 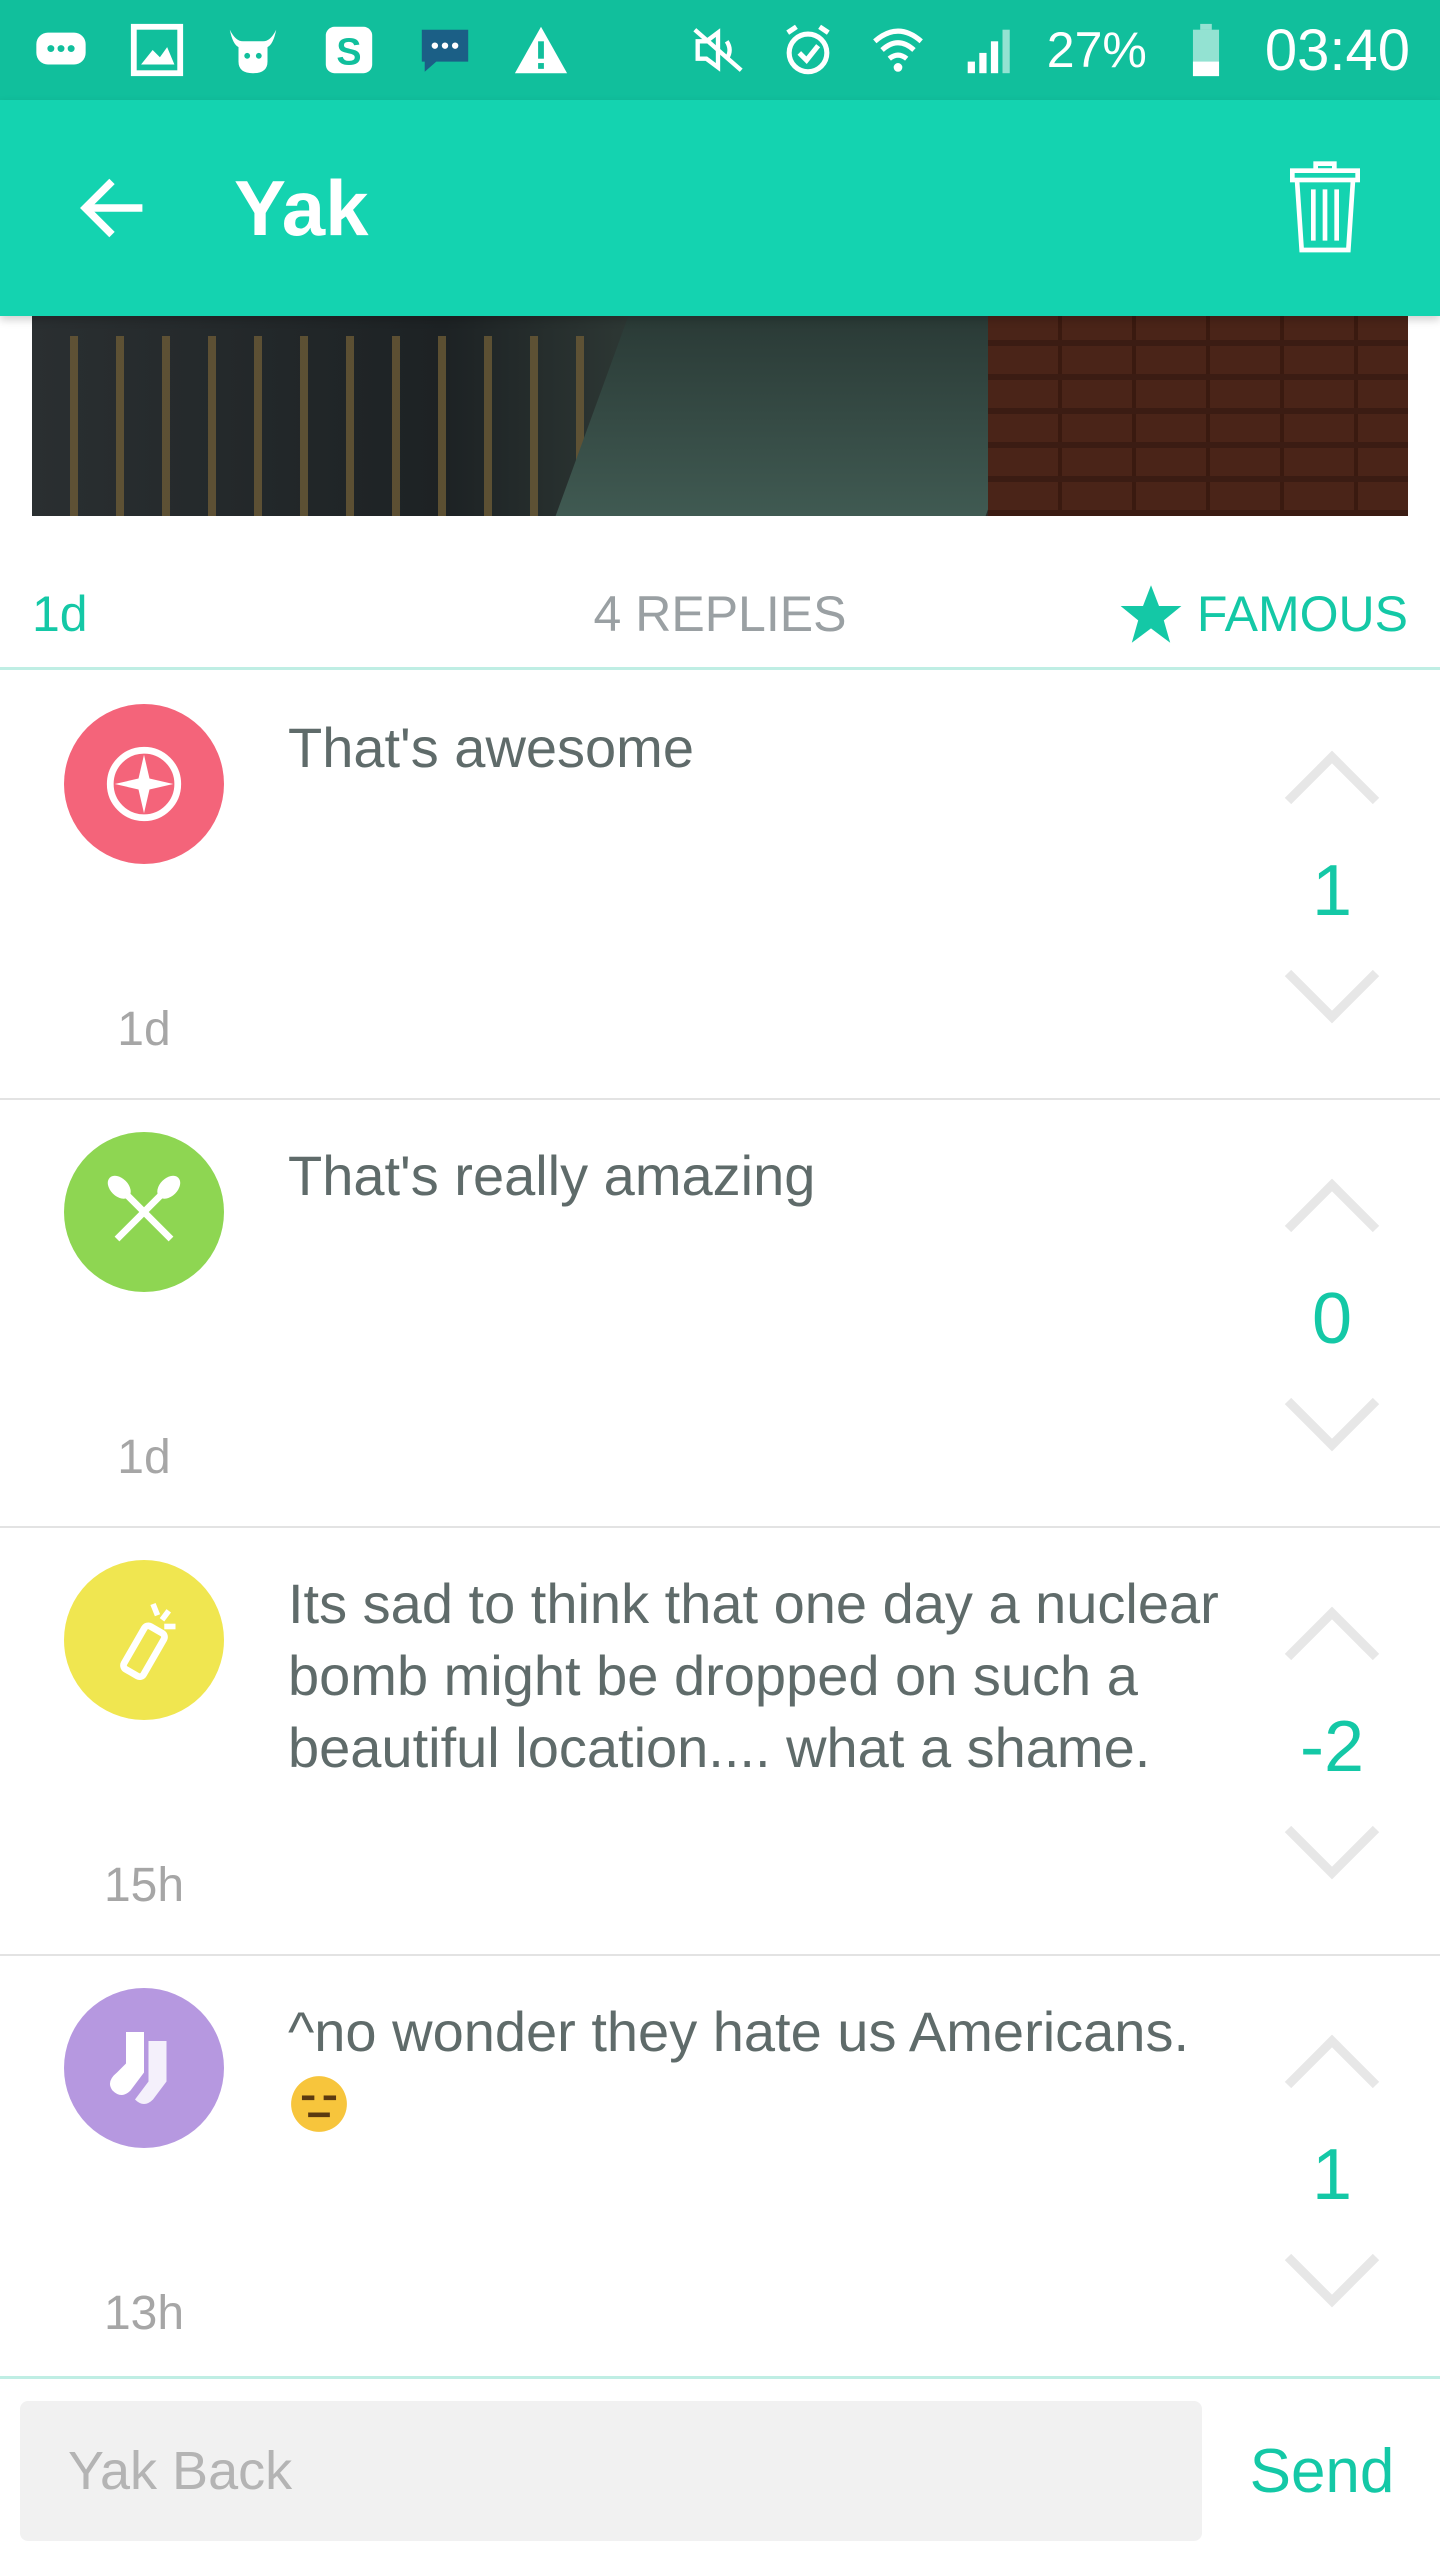 I want to click on svg-text: S, so click(x=348, y=52).